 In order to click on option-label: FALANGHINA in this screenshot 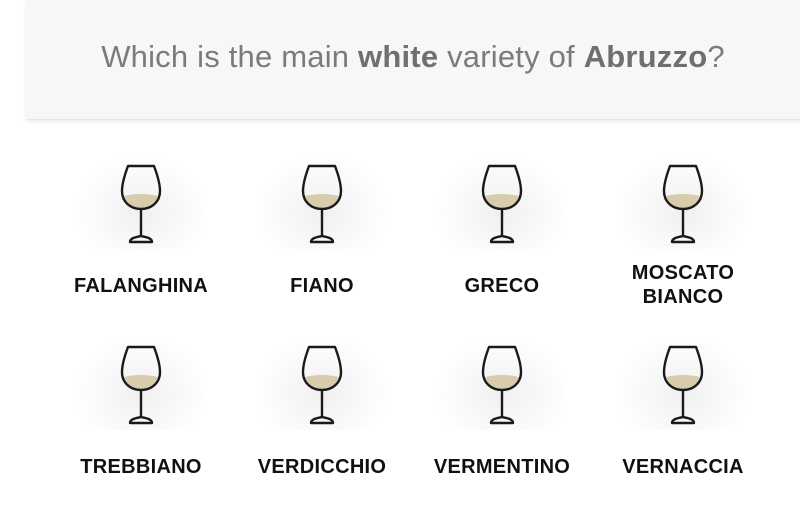, I will do `click(141, 286)`.